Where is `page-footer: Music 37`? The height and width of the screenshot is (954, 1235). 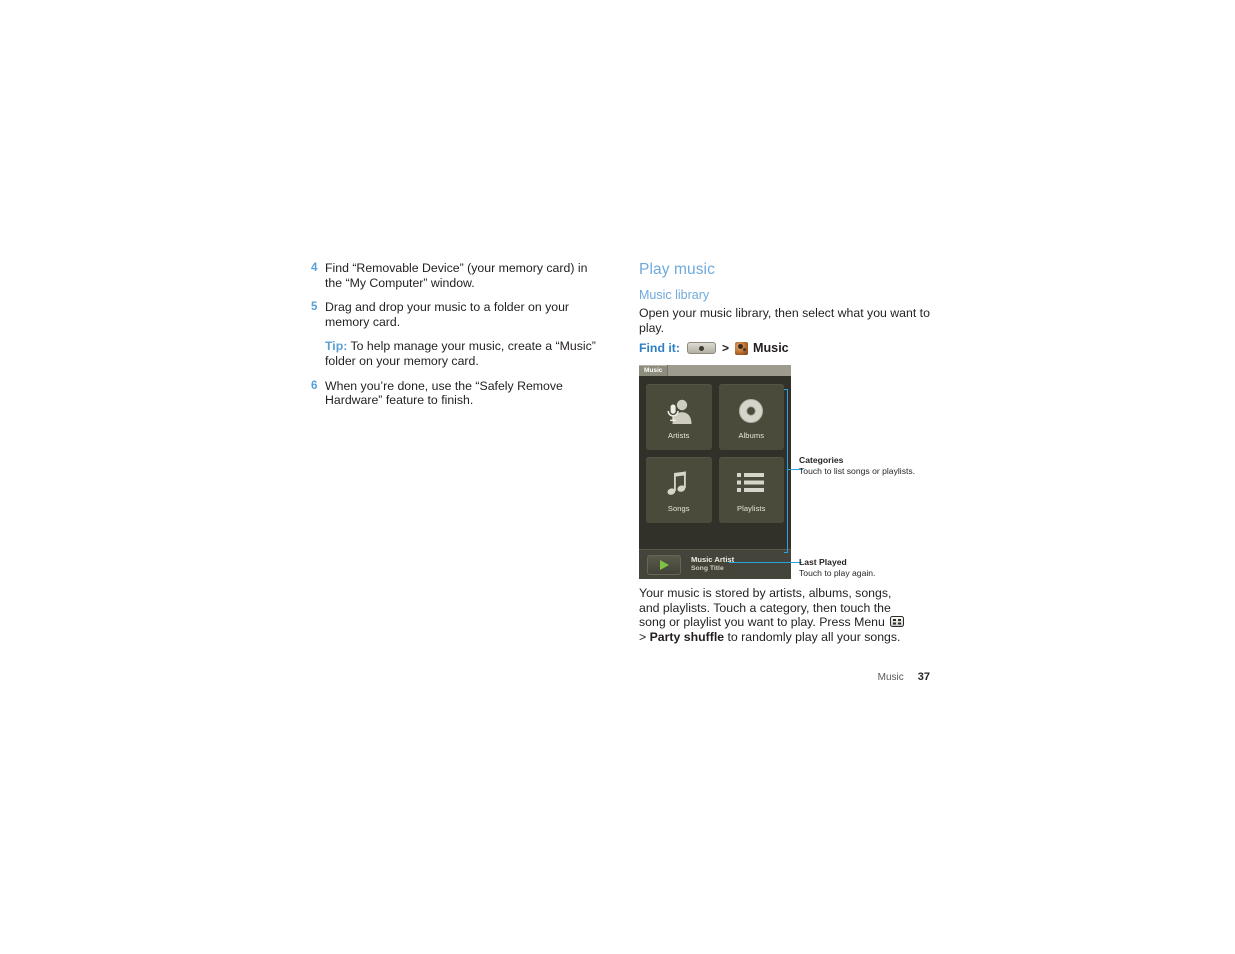 page-footer: Music 37 is located at coordinates (865, 677).